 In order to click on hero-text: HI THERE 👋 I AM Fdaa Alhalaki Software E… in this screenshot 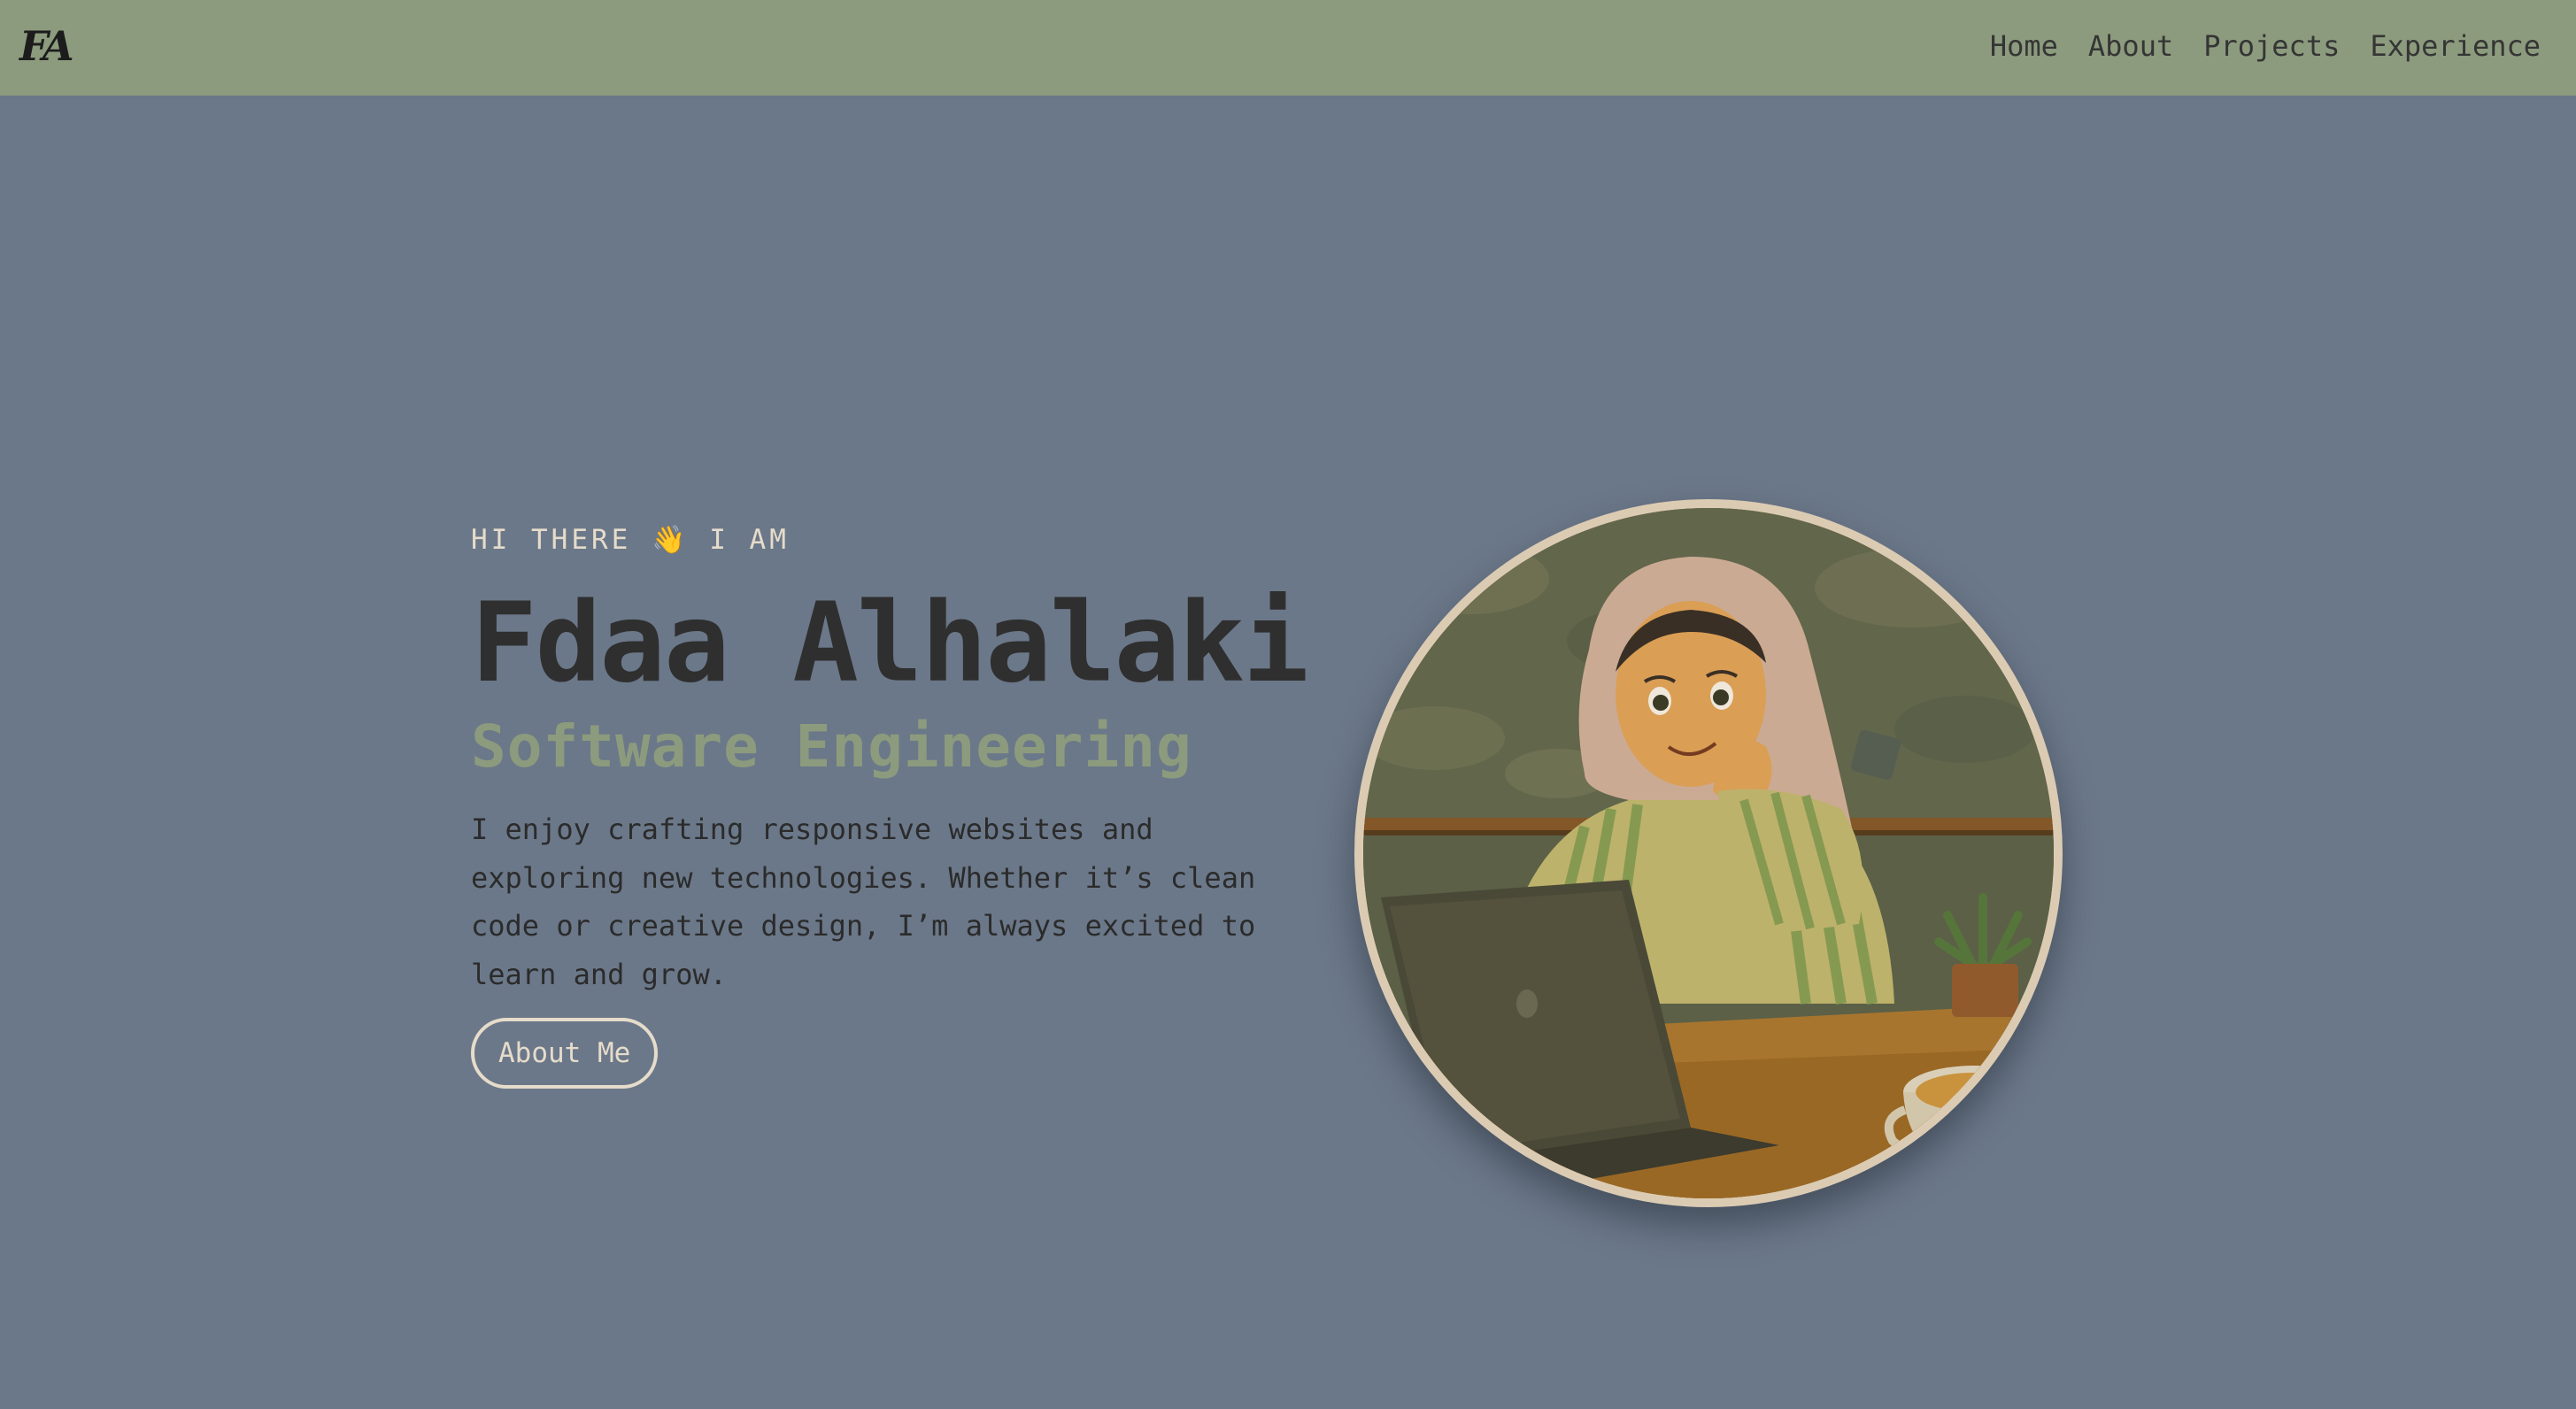, I will do `click(890, 803)`.